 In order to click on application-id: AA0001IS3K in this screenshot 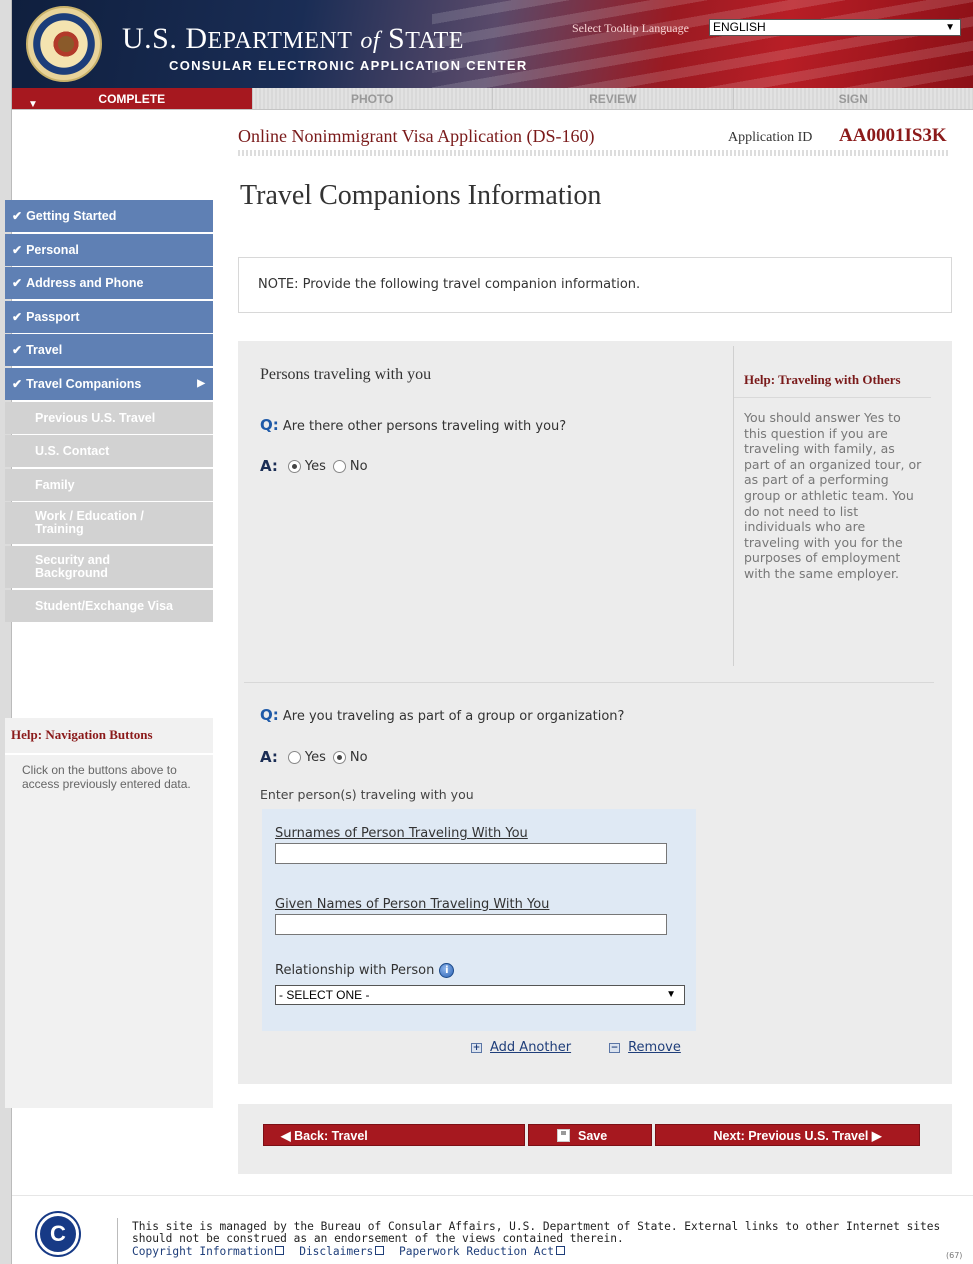, I will do `click(893, 135)`.